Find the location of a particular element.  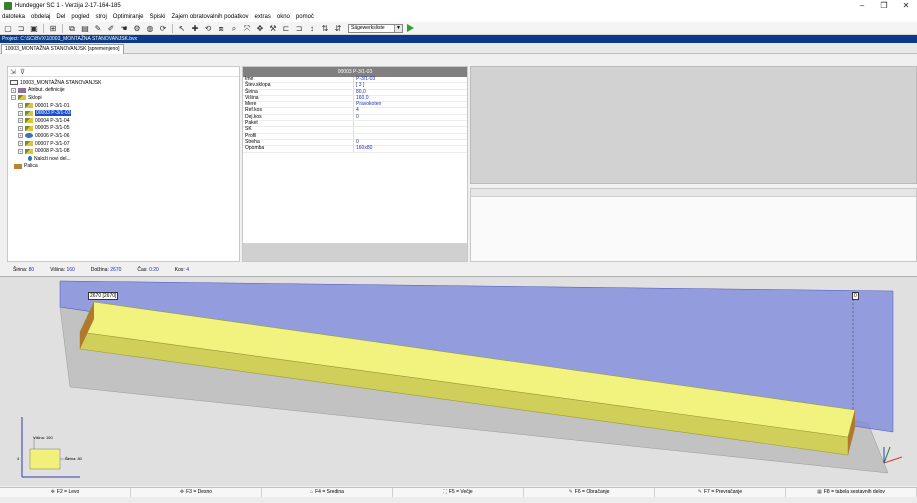

menu-spiski: Spiski is located at coordinates (157, 17).